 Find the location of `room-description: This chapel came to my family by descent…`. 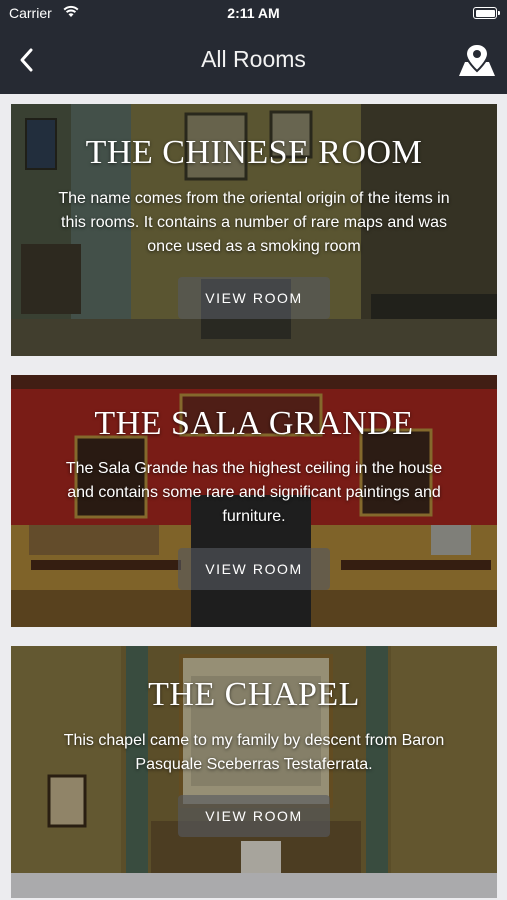

room-description: This chapel came to my family by descent… is located at coordinates (254, 752).